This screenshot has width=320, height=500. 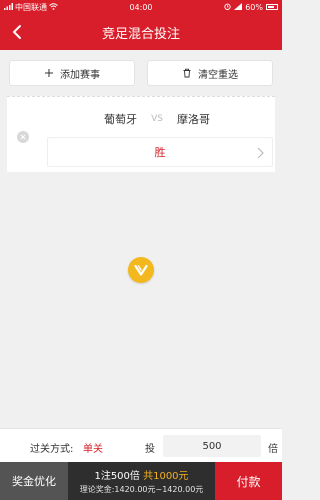 I want to click on chevron-left-icon, so click(x=17, y=32).